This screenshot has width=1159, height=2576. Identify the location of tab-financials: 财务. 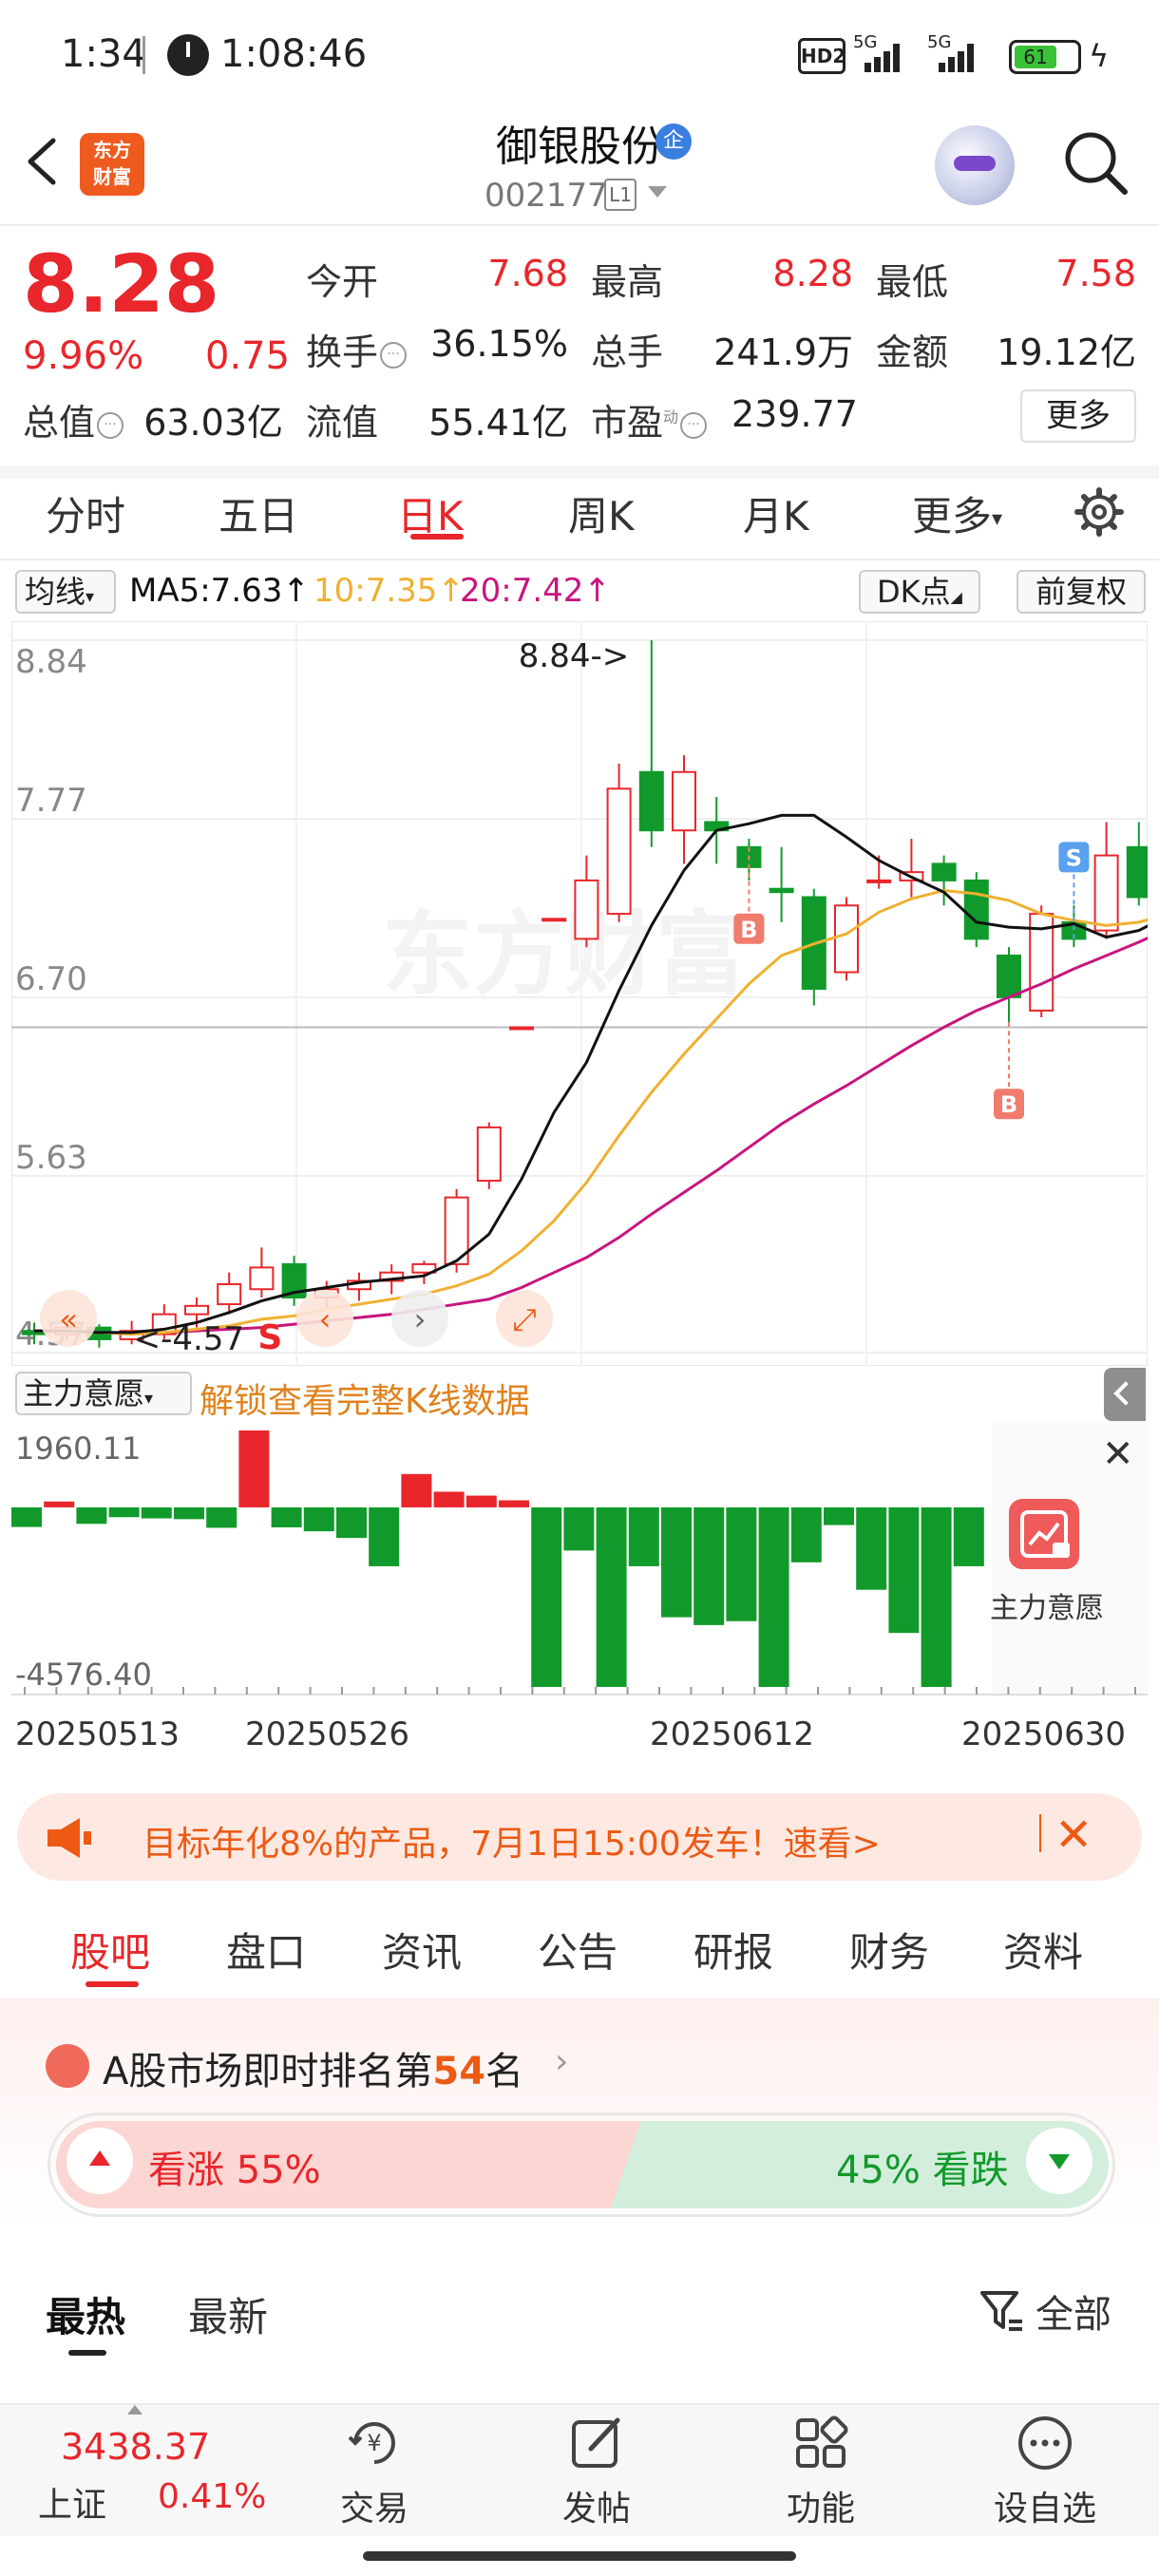
(889, 1950).